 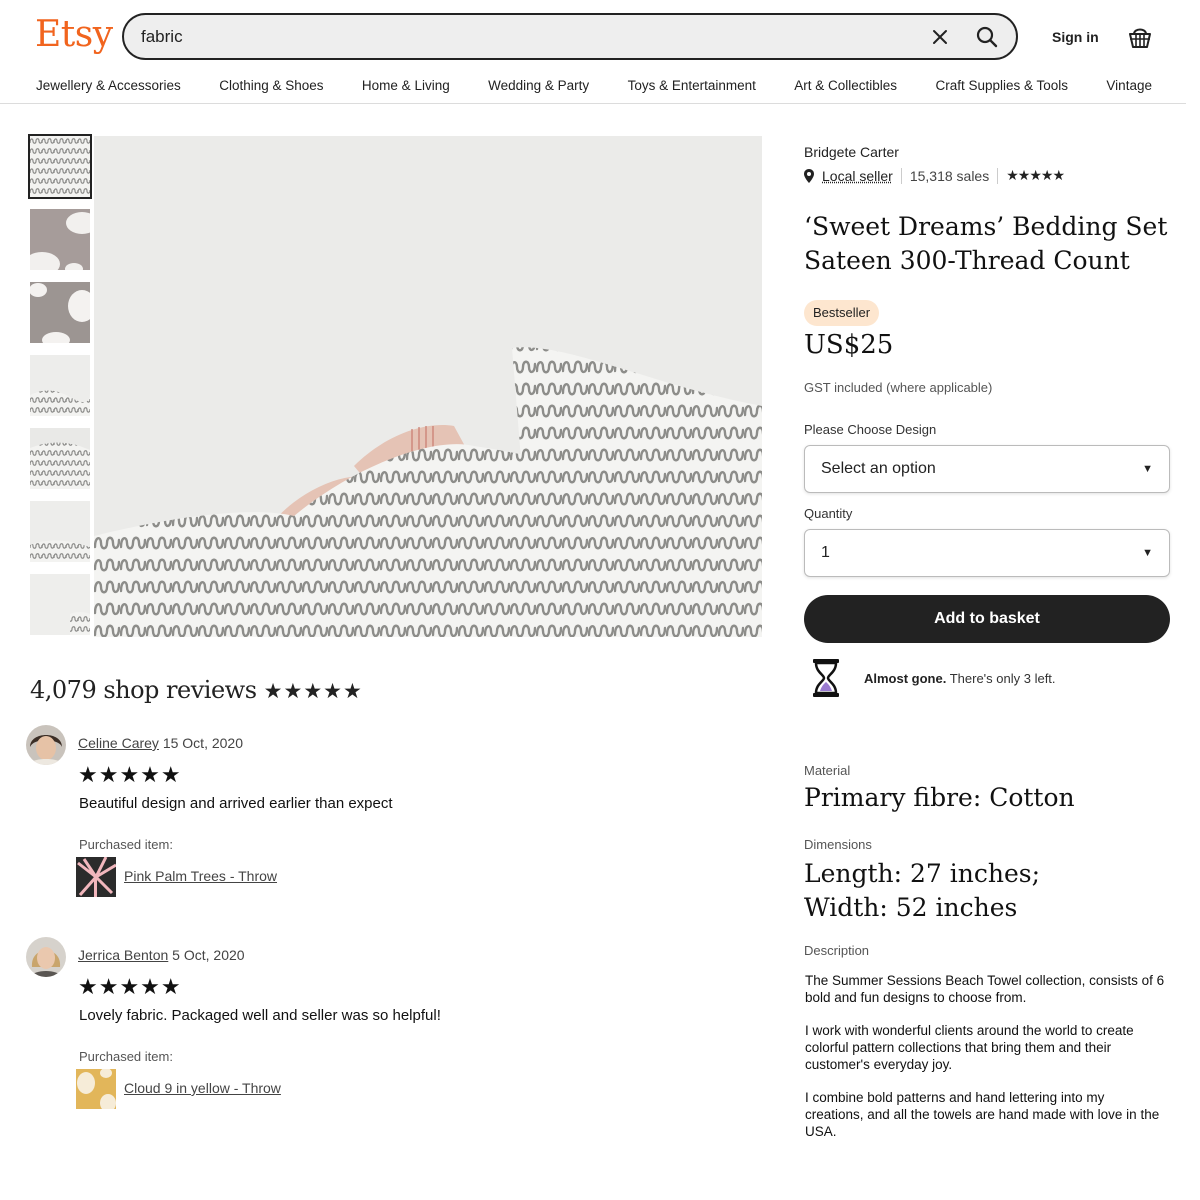 What do you see at coordinates (825, 552) in the screenshot?
I see `quantity-select-value: 1` at bounding box center [825, 552].